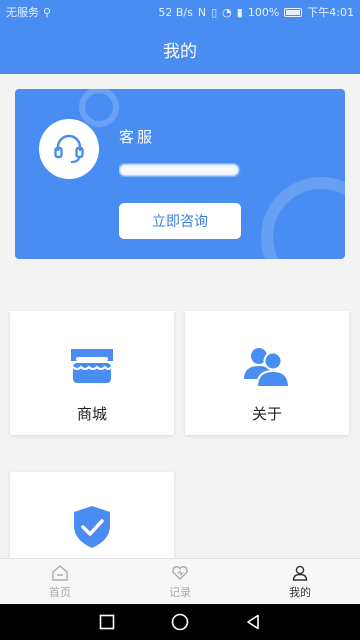  What do you see at coordinates (227, 12) in the screenshot?
I see `wifi-icon: ◔` at bounding box center [227, 12].